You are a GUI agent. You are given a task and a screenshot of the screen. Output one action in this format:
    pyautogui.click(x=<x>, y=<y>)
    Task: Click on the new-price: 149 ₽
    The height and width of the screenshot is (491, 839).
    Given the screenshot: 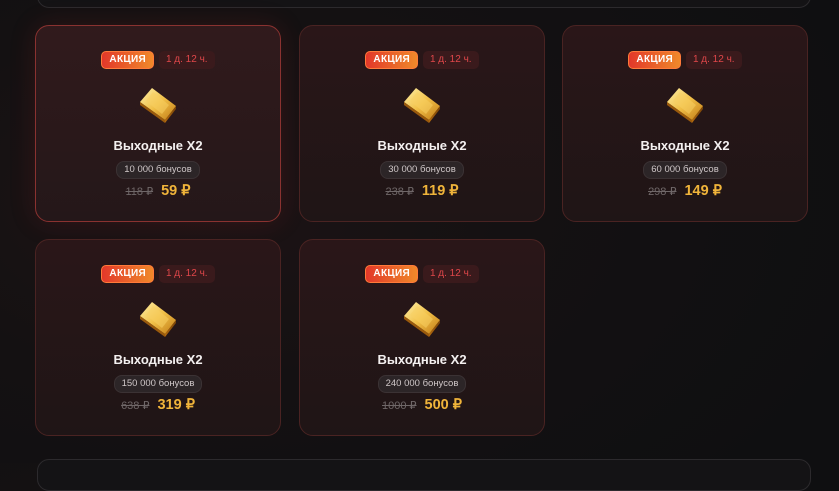 What is the action you would take?
    pyautogui.click(x=703, y=191)
    